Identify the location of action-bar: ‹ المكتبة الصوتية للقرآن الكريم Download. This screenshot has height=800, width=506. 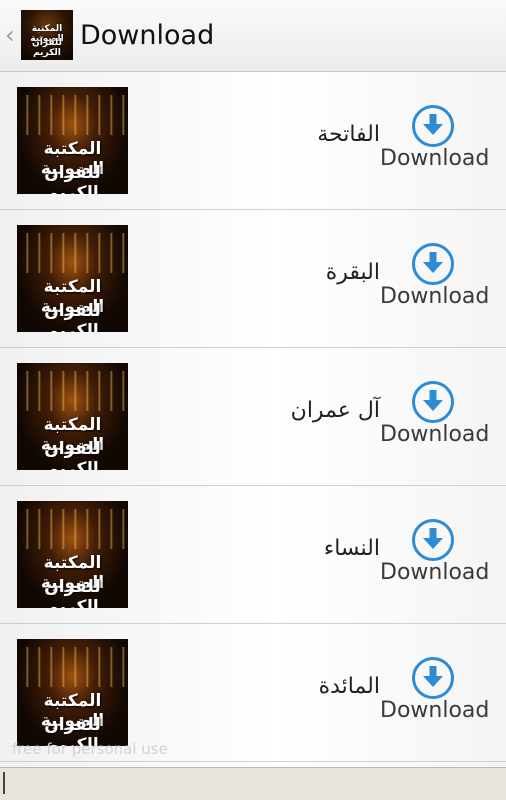
(253, 36).